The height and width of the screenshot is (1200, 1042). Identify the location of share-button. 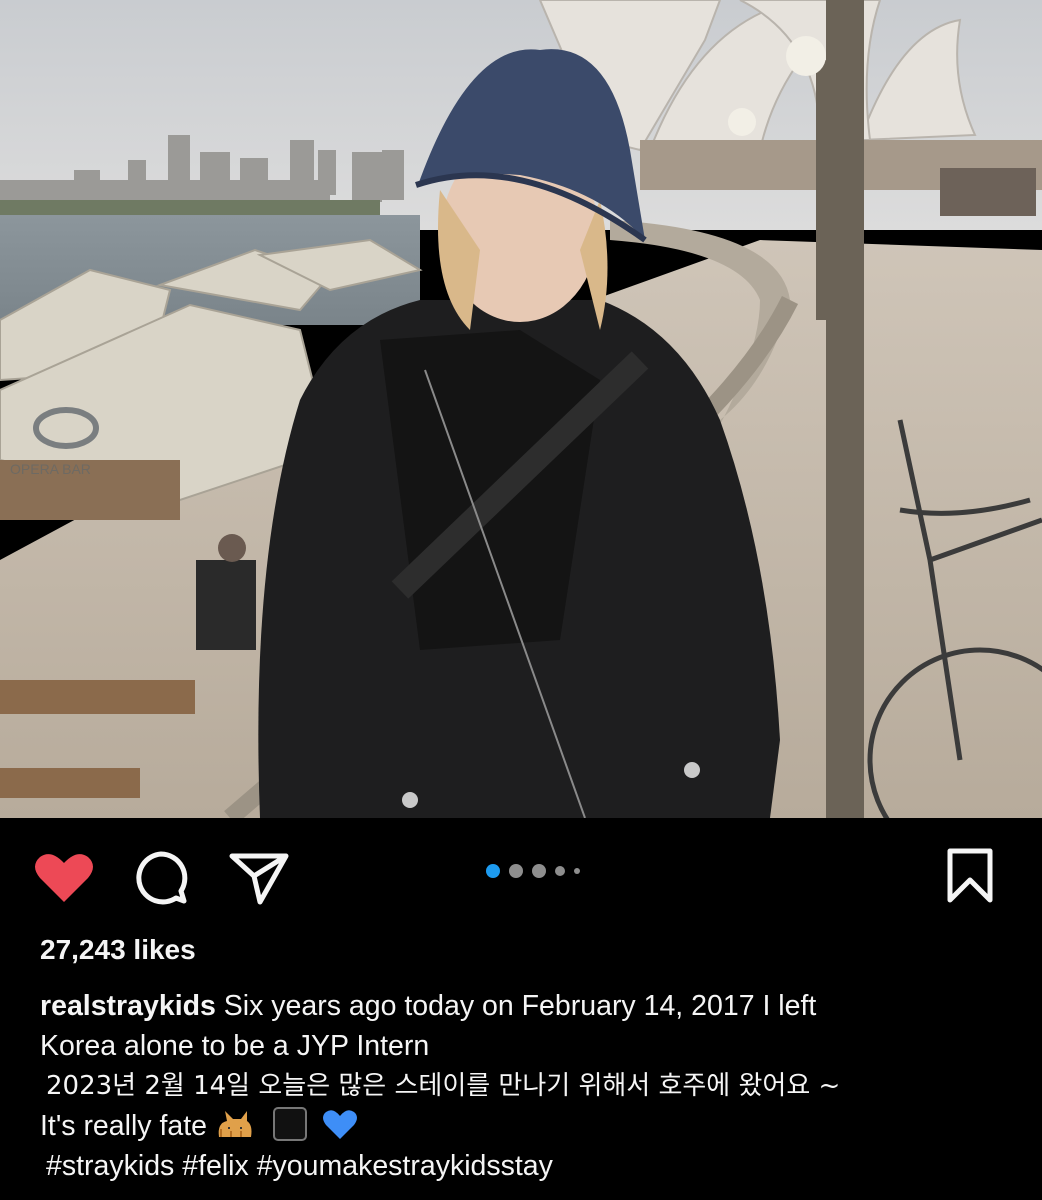
(259, 878).